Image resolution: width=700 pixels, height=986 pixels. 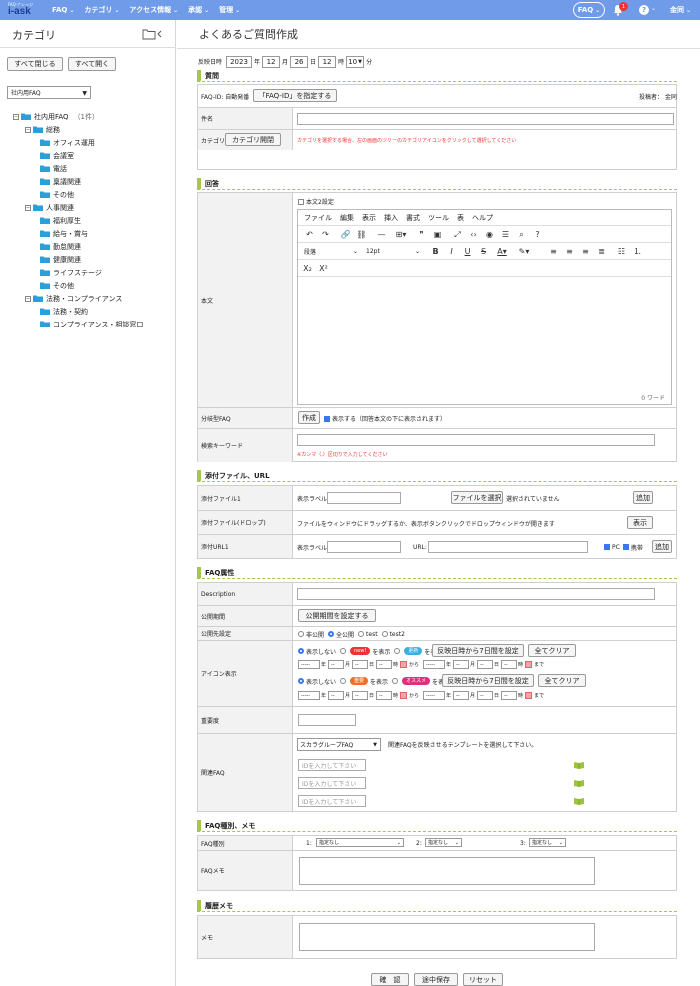 What do you see at coordinates (104, 10) in the screenshot?
I see `nav-category: カテゴリ ⌄` at bounding box center [104, 10].